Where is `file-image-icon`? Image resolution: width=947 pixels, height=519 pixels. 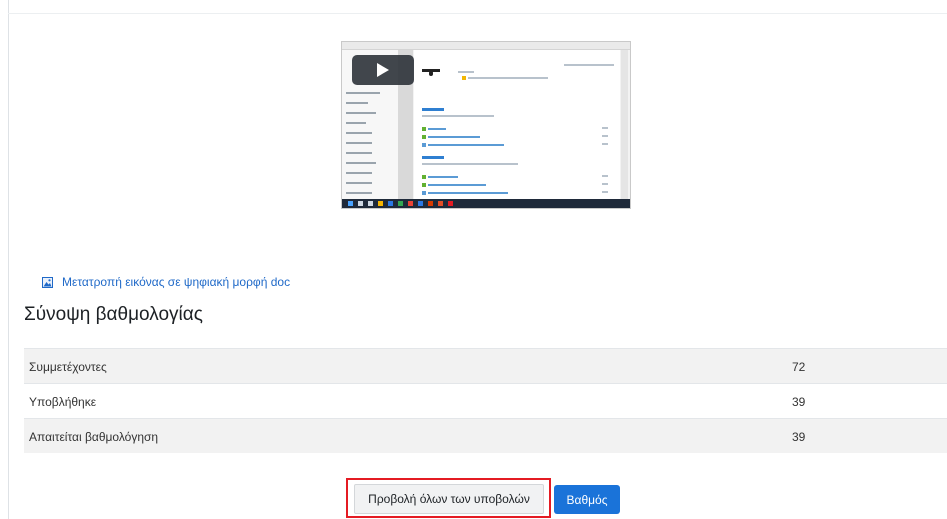 file-image-icon is located at coordinates (47, 282).